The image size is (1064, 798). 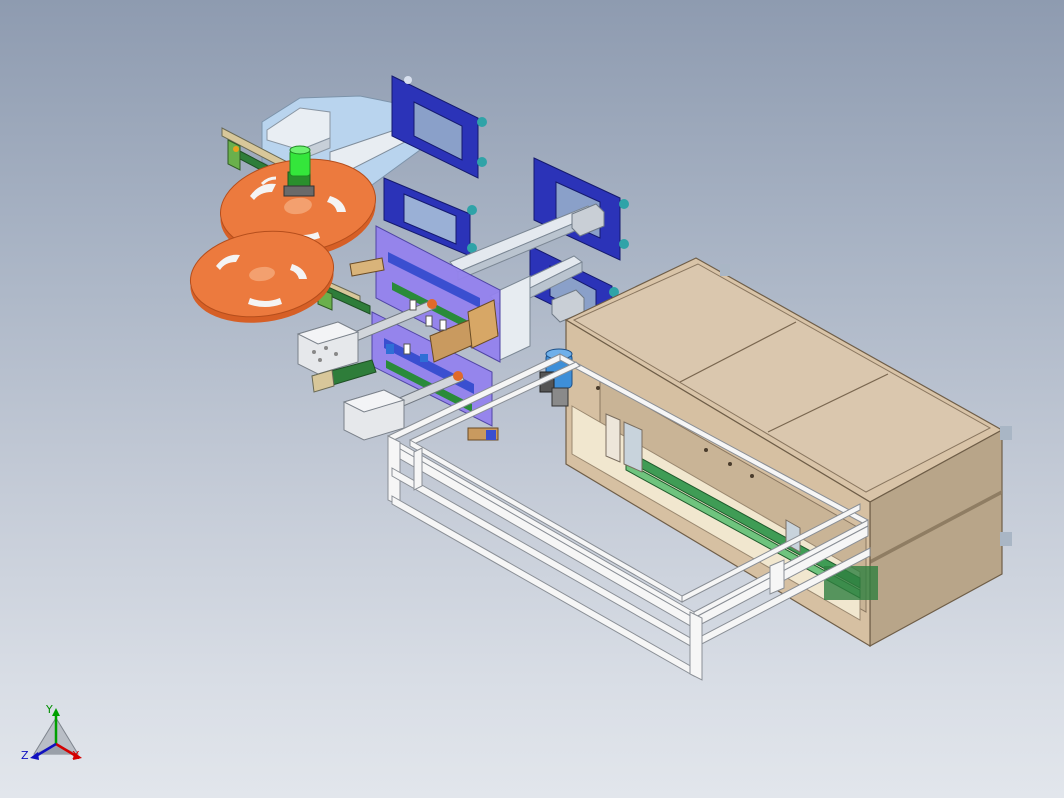 What do you see at coordinates (76, 755) in the screenshot?
I see `triad-x-label: X` at bounding box center [76, 755].